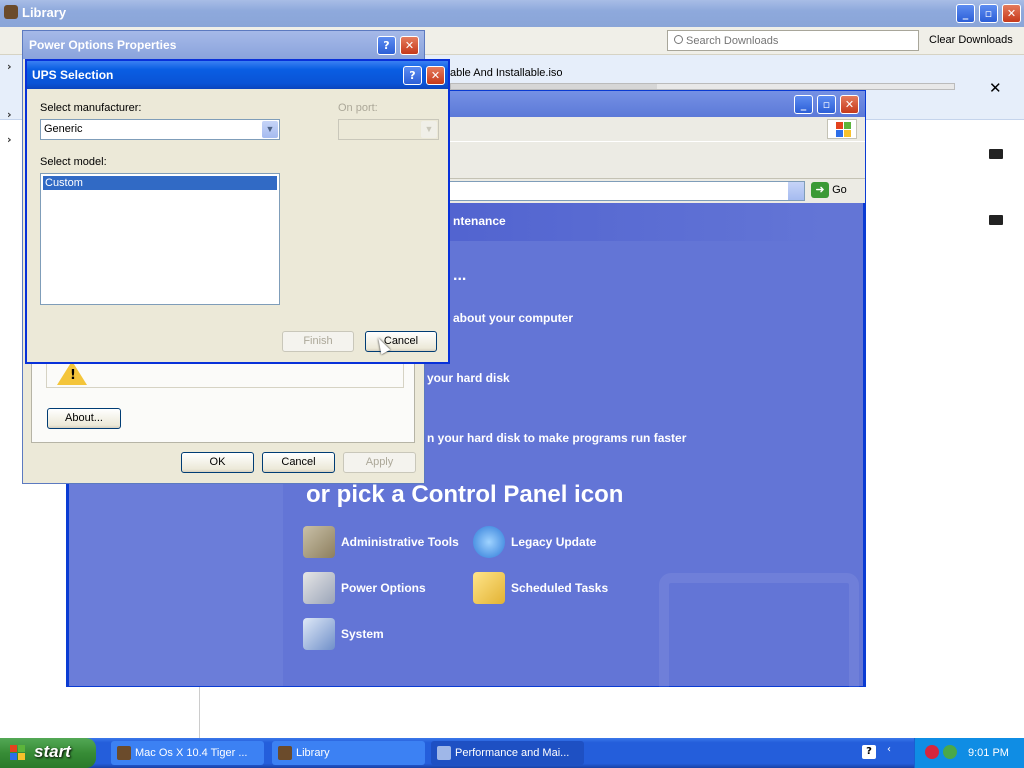 Image resolution: width=1024 pixels, height=768 pixels. What do you see at coordinates (506, 73) in the screenshot?
I see `download-filename: able And Installable.iso` at bounding box center [506, 73].